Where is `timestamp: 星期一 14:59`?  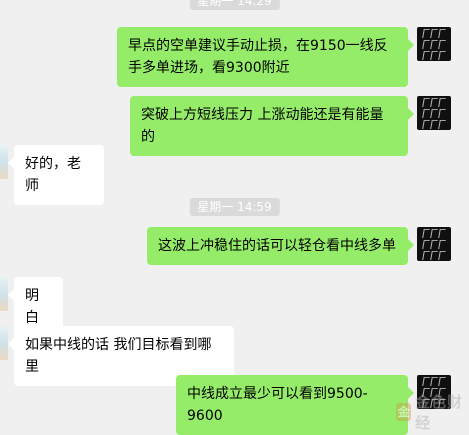
timestamp: 星期一 14:59 is located at coordinates (234, 207).